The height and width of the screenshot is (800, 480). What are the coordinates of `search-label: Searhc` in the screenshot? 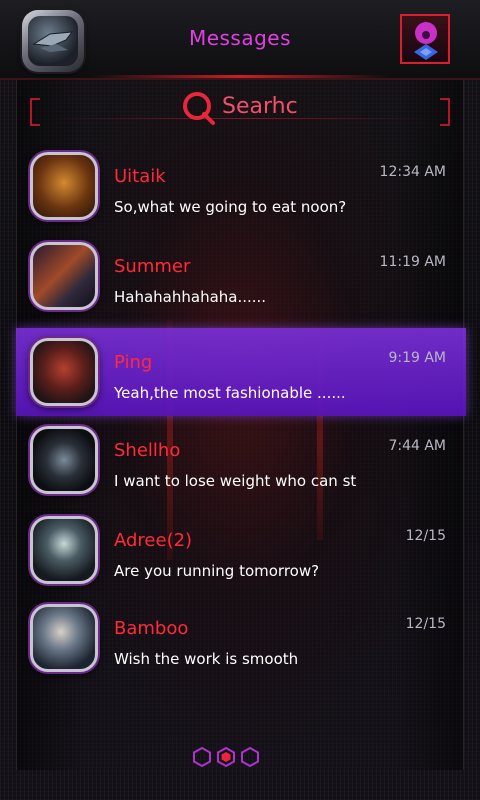 It's located at (260, 106).